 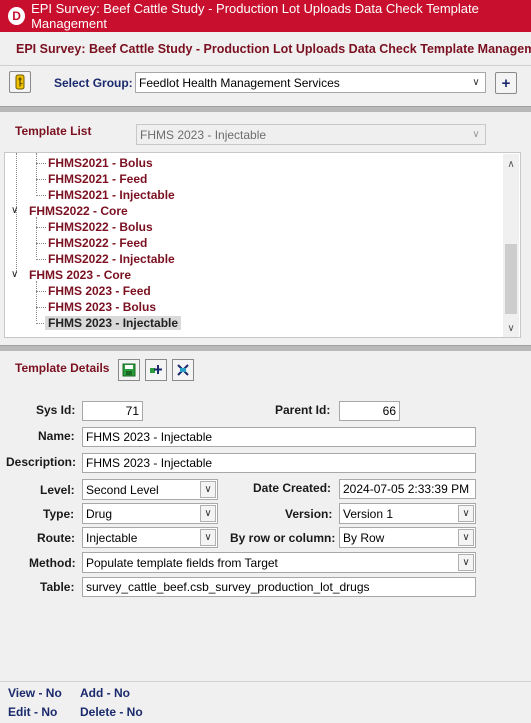 What do you see at coordinates (100, 227) in the screenshot?
I see `tree-item: FHMS2022 - Bolus` at bounding box center [100, 227].